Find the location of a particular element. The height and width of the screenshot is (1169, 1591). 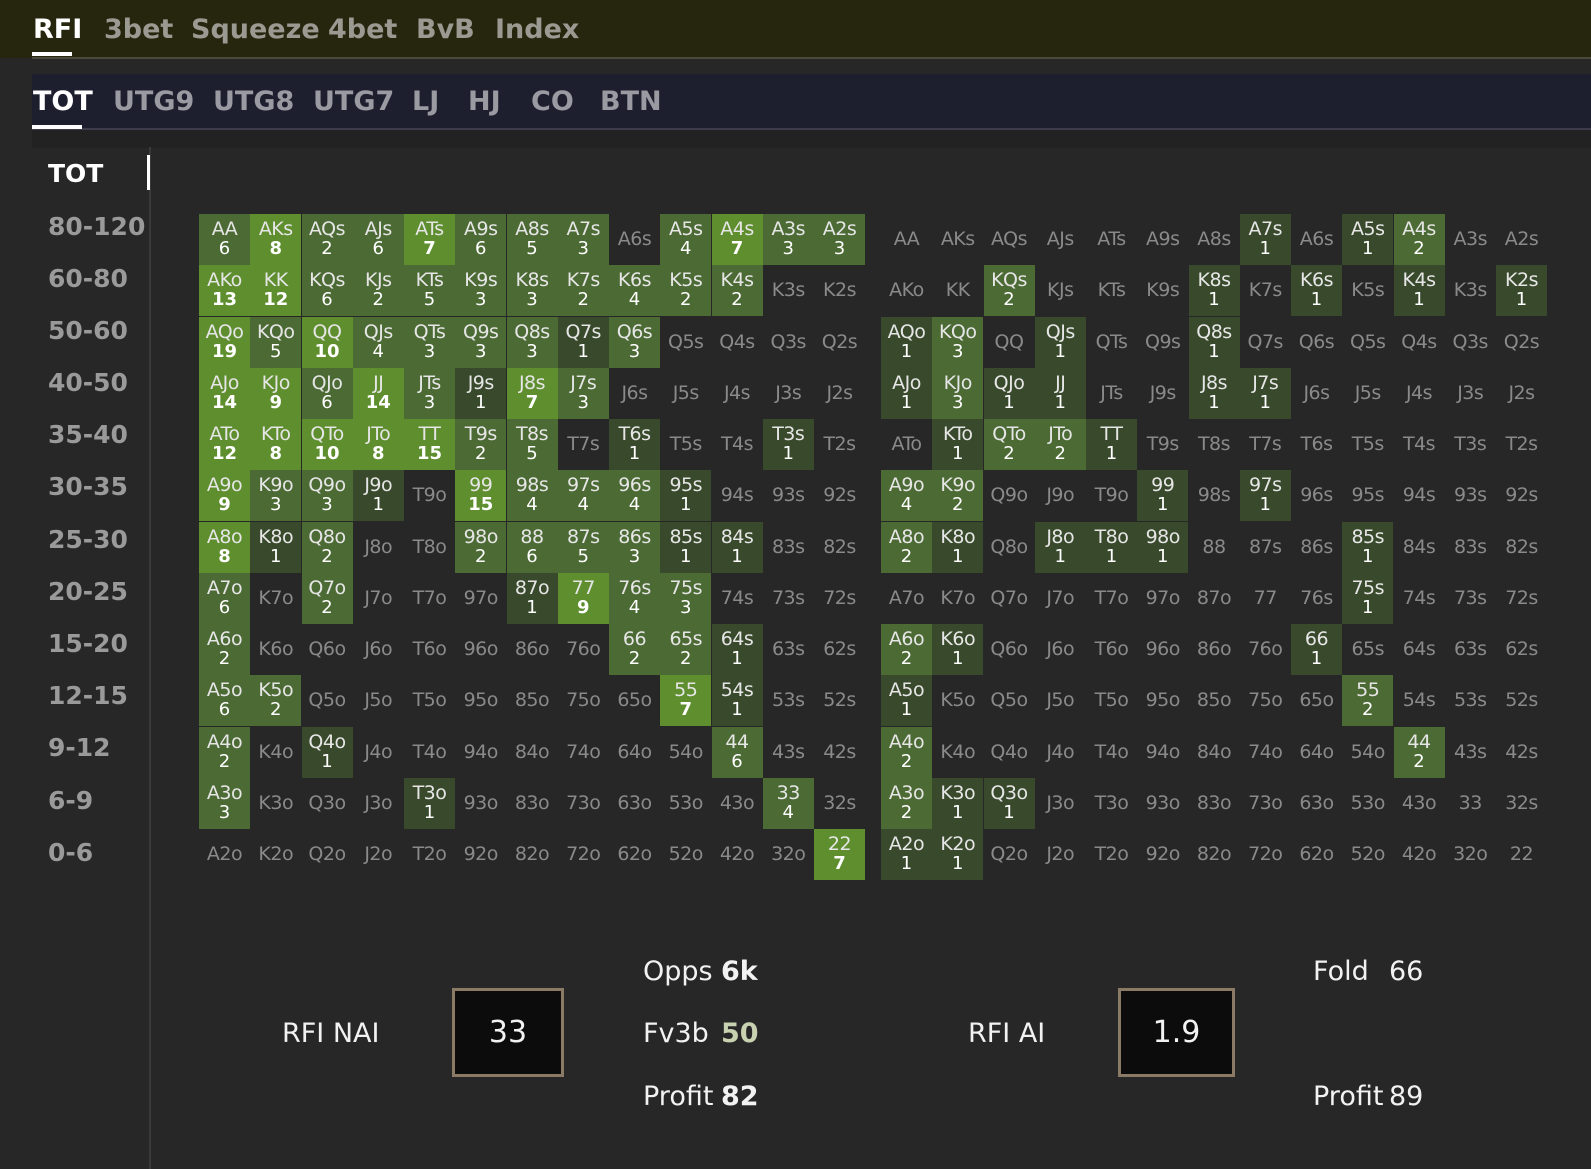

hand-cell: J9s is located at coordinates (1162, 393).